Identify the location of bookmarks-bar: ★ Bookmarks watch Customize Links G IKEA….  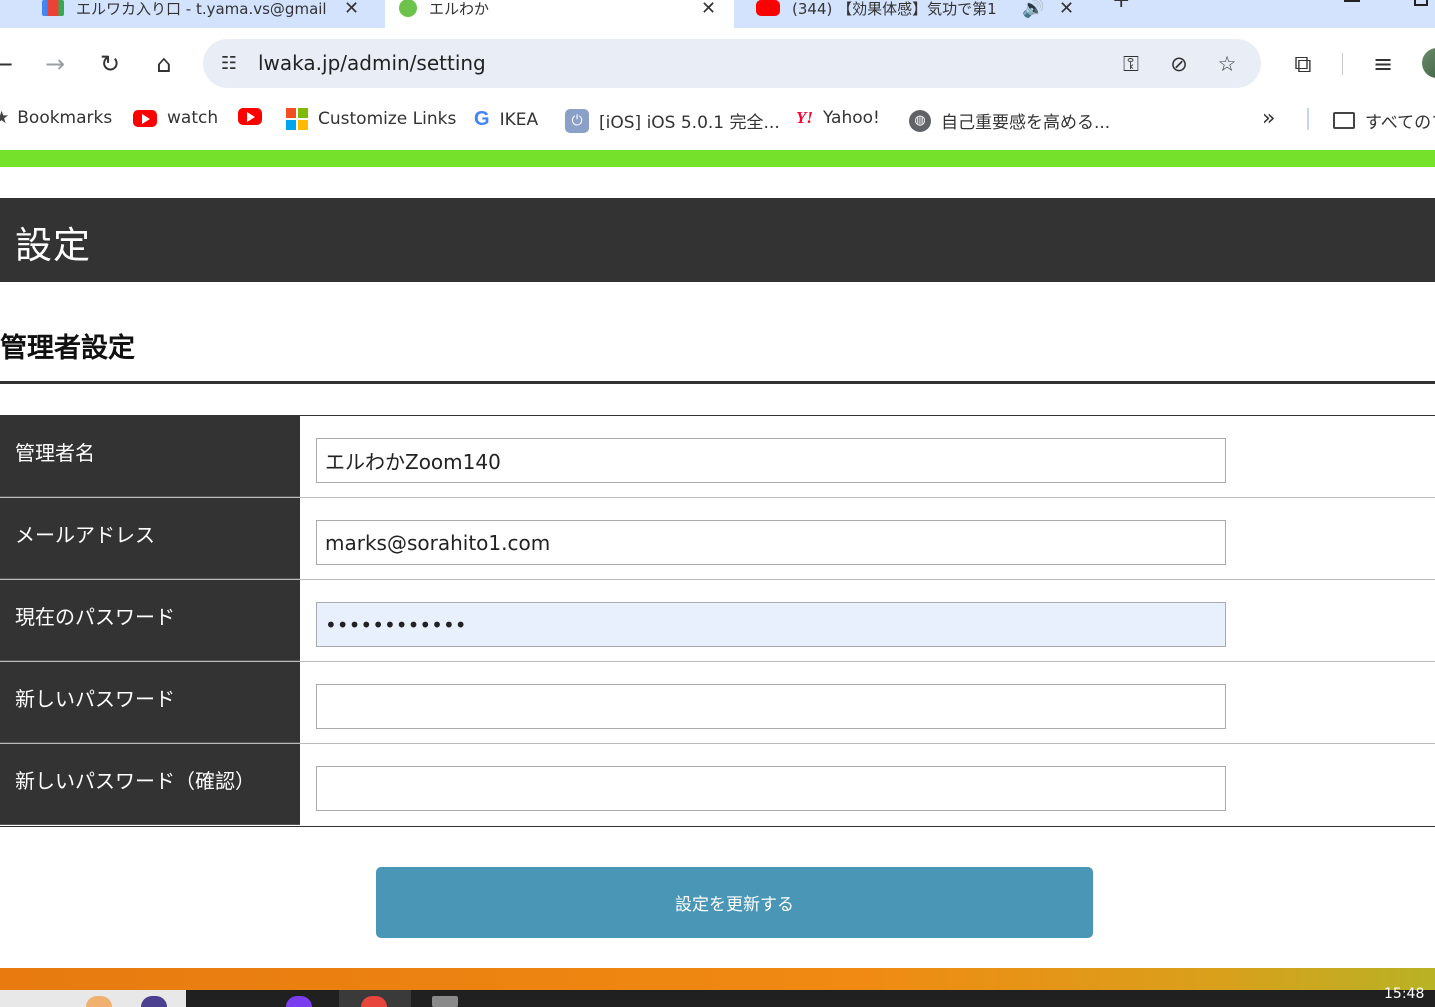
(717, 120).